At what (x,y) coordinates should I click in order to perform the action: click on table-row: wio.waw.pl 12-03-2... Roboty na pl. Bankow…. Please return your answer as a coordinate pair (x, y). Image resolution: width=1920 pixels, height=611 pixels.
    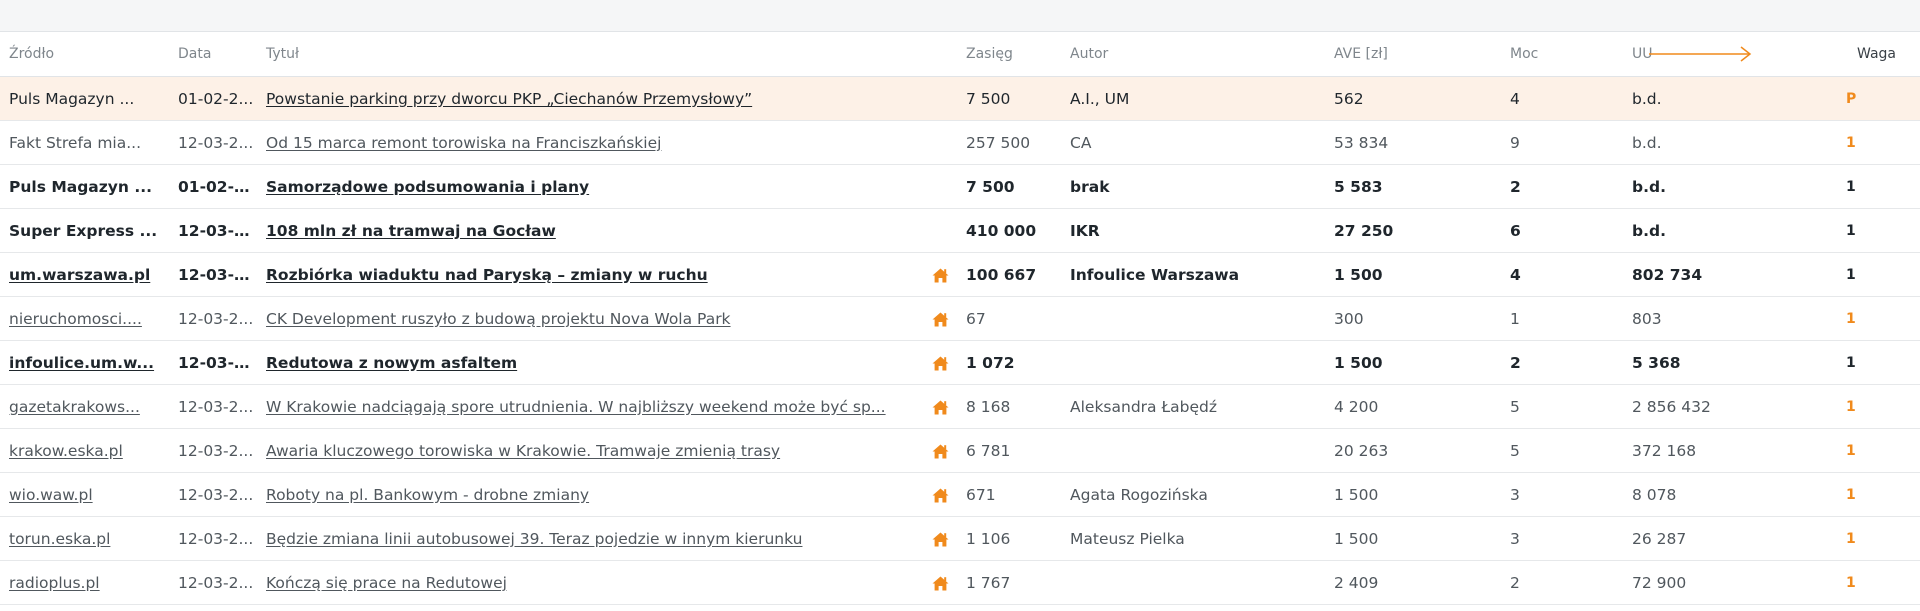
    Looking at the image, I should click on (960, 494).